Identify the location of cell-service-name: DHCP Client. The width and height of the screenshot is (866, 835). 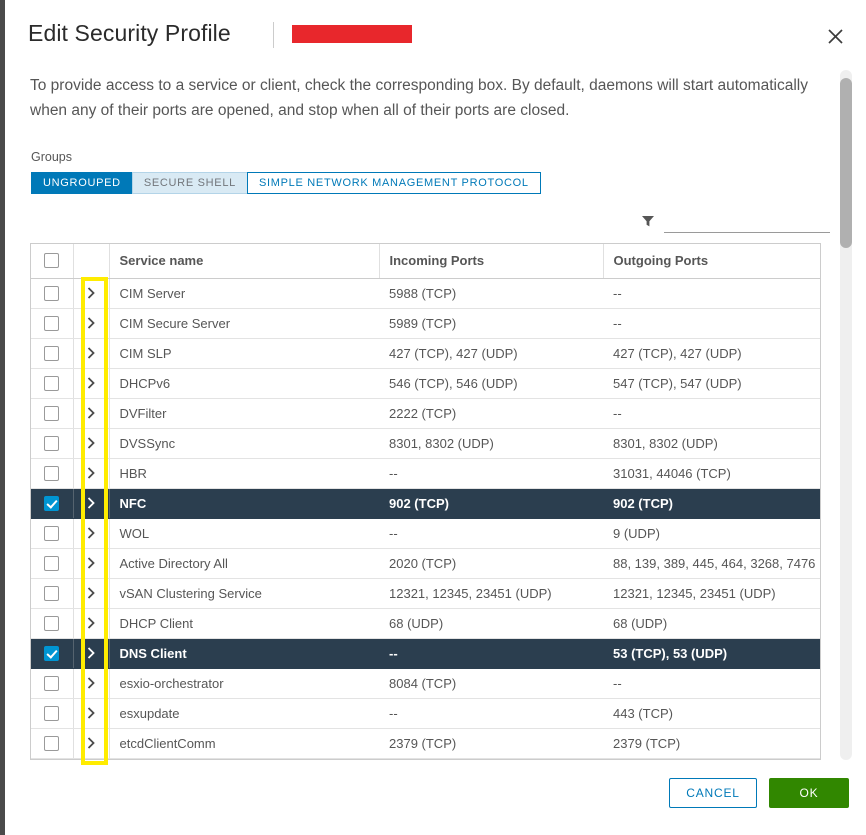
(243, 623).